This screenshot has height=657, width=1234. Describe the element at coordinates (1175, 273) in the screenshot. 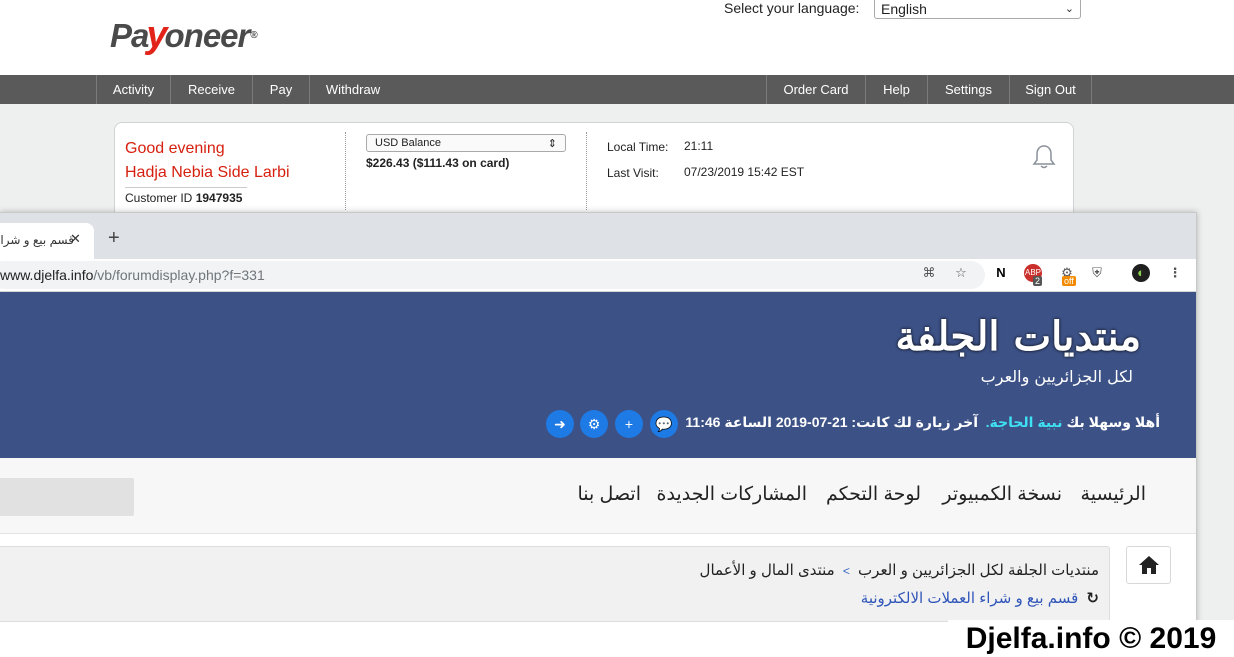

I see `menu-icon: ⋮` at that location.